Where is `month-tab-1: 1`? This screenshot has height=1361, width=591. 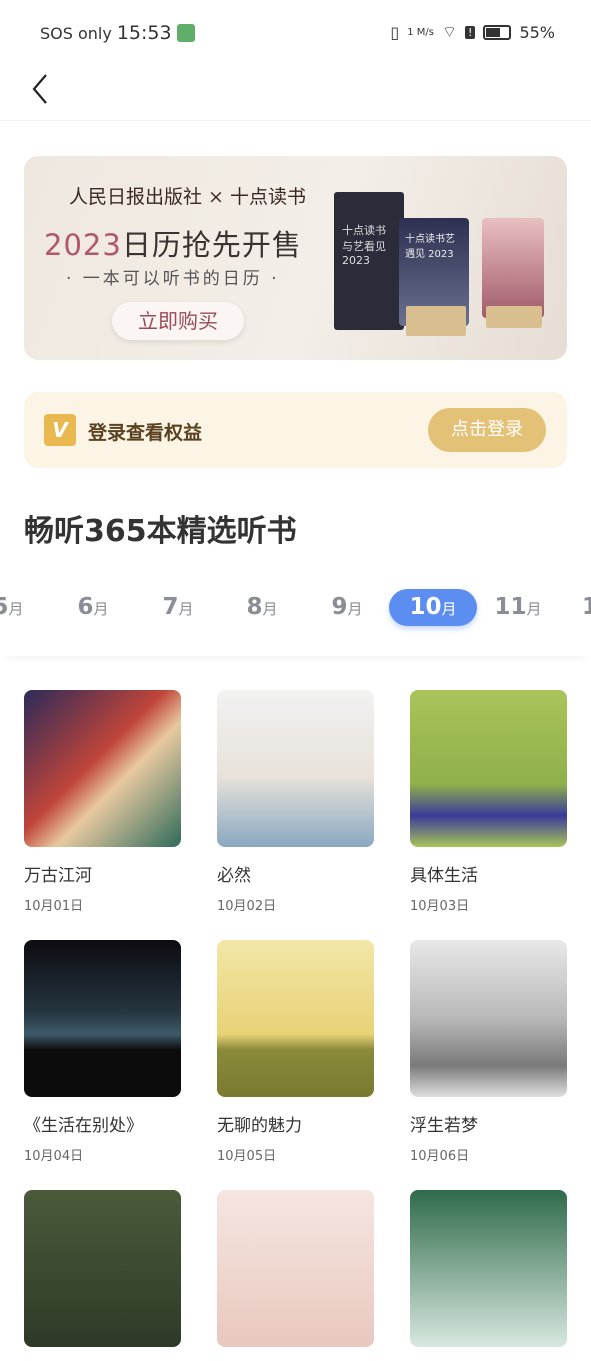 month-tab-1: 1 is located at coordinates (568, 607).